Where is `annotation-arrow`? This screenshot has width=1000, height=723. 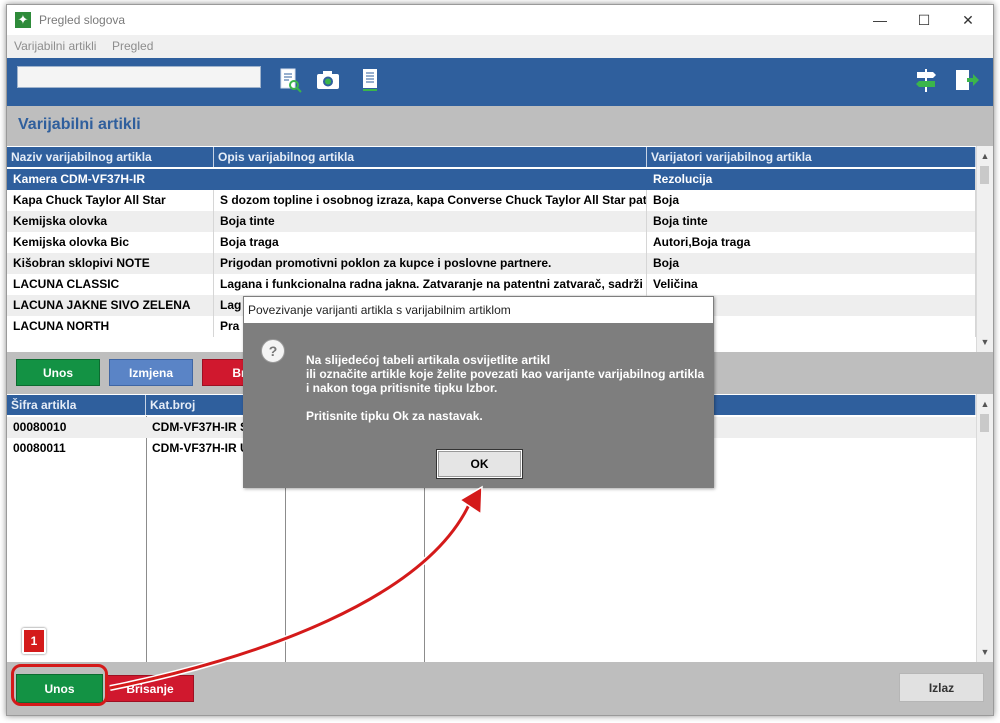
annotation-arrow is located at coordinates (296, 588).